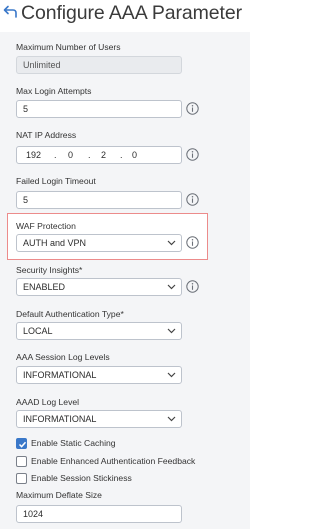 Image resolution: width=320 pixels, height=529 pixels. I want to click on back-arrow-icon, so click(10, 13).